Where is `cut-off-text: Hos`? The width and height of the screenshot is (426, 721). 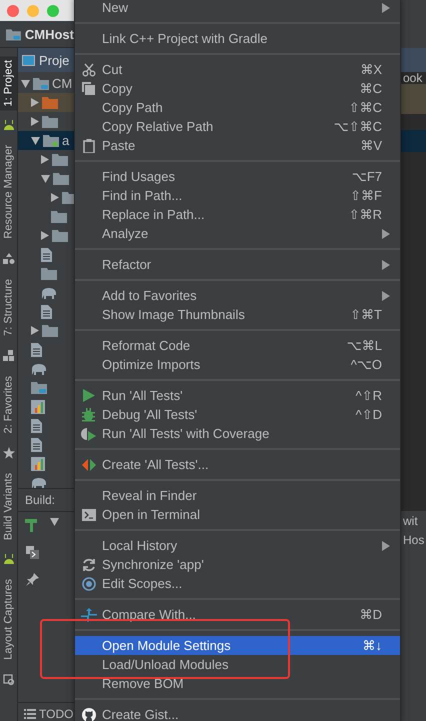 cut-off-text: Hos is located at coordinates (414, 540).